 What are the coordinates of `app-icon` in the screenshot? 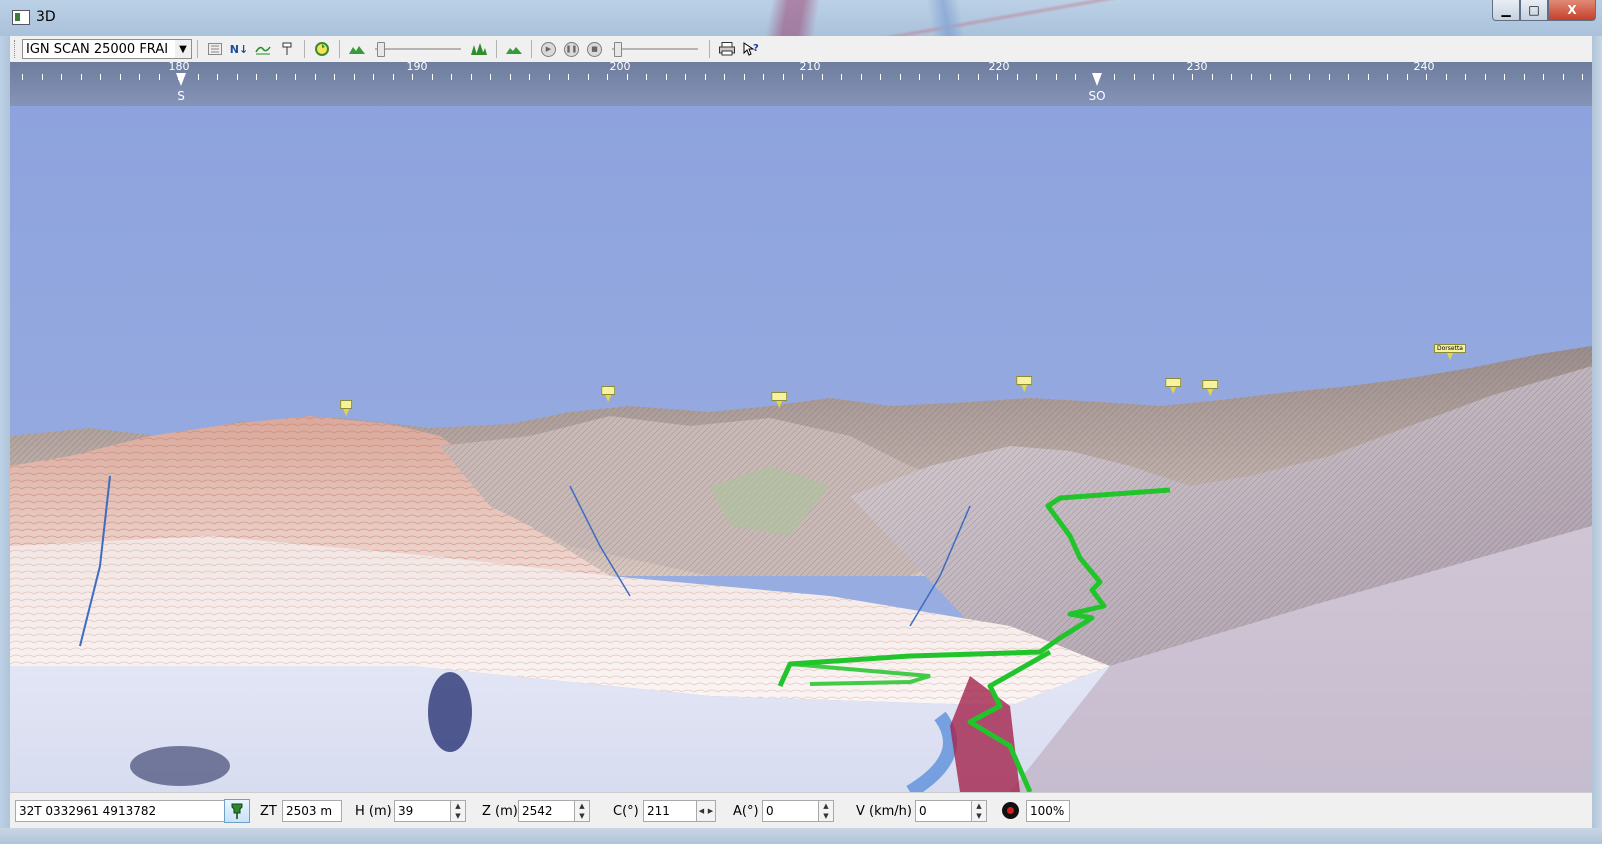 It's located at (21, 17).